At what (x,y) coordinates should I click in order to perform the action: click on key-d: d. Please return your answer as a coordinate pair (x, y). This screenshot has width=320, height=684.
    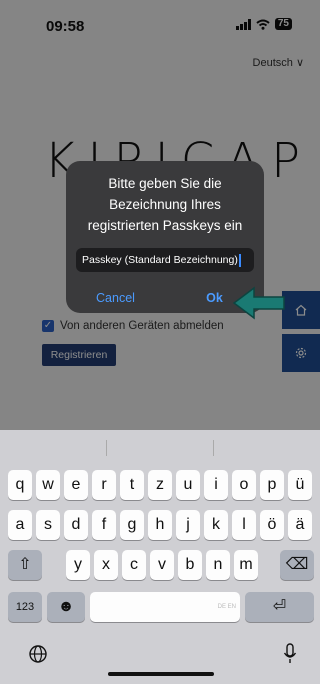
    Looking at the image, I should click on (76, 525).